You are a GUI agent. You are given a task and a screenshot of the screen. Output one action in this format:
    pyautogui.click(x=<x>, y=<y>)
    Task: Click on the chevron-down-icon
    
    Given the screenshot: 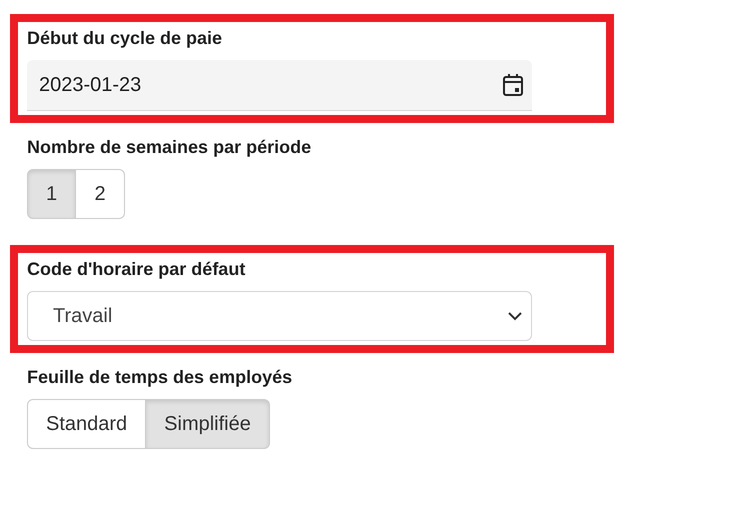 What is the action you would take?
    pyautogui.click(x=515, y=316)
    